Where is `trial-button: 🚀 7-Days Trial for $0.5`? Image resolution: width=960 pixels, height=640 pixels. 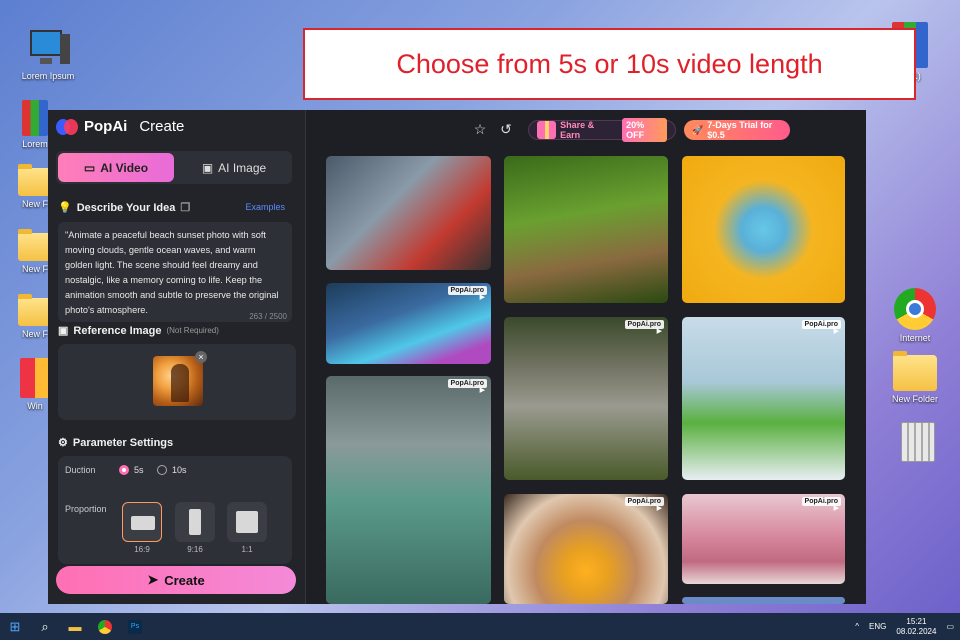
trial-button: 🚀 7-Days Trial for $0.5 is located at coordinates (737, 130).